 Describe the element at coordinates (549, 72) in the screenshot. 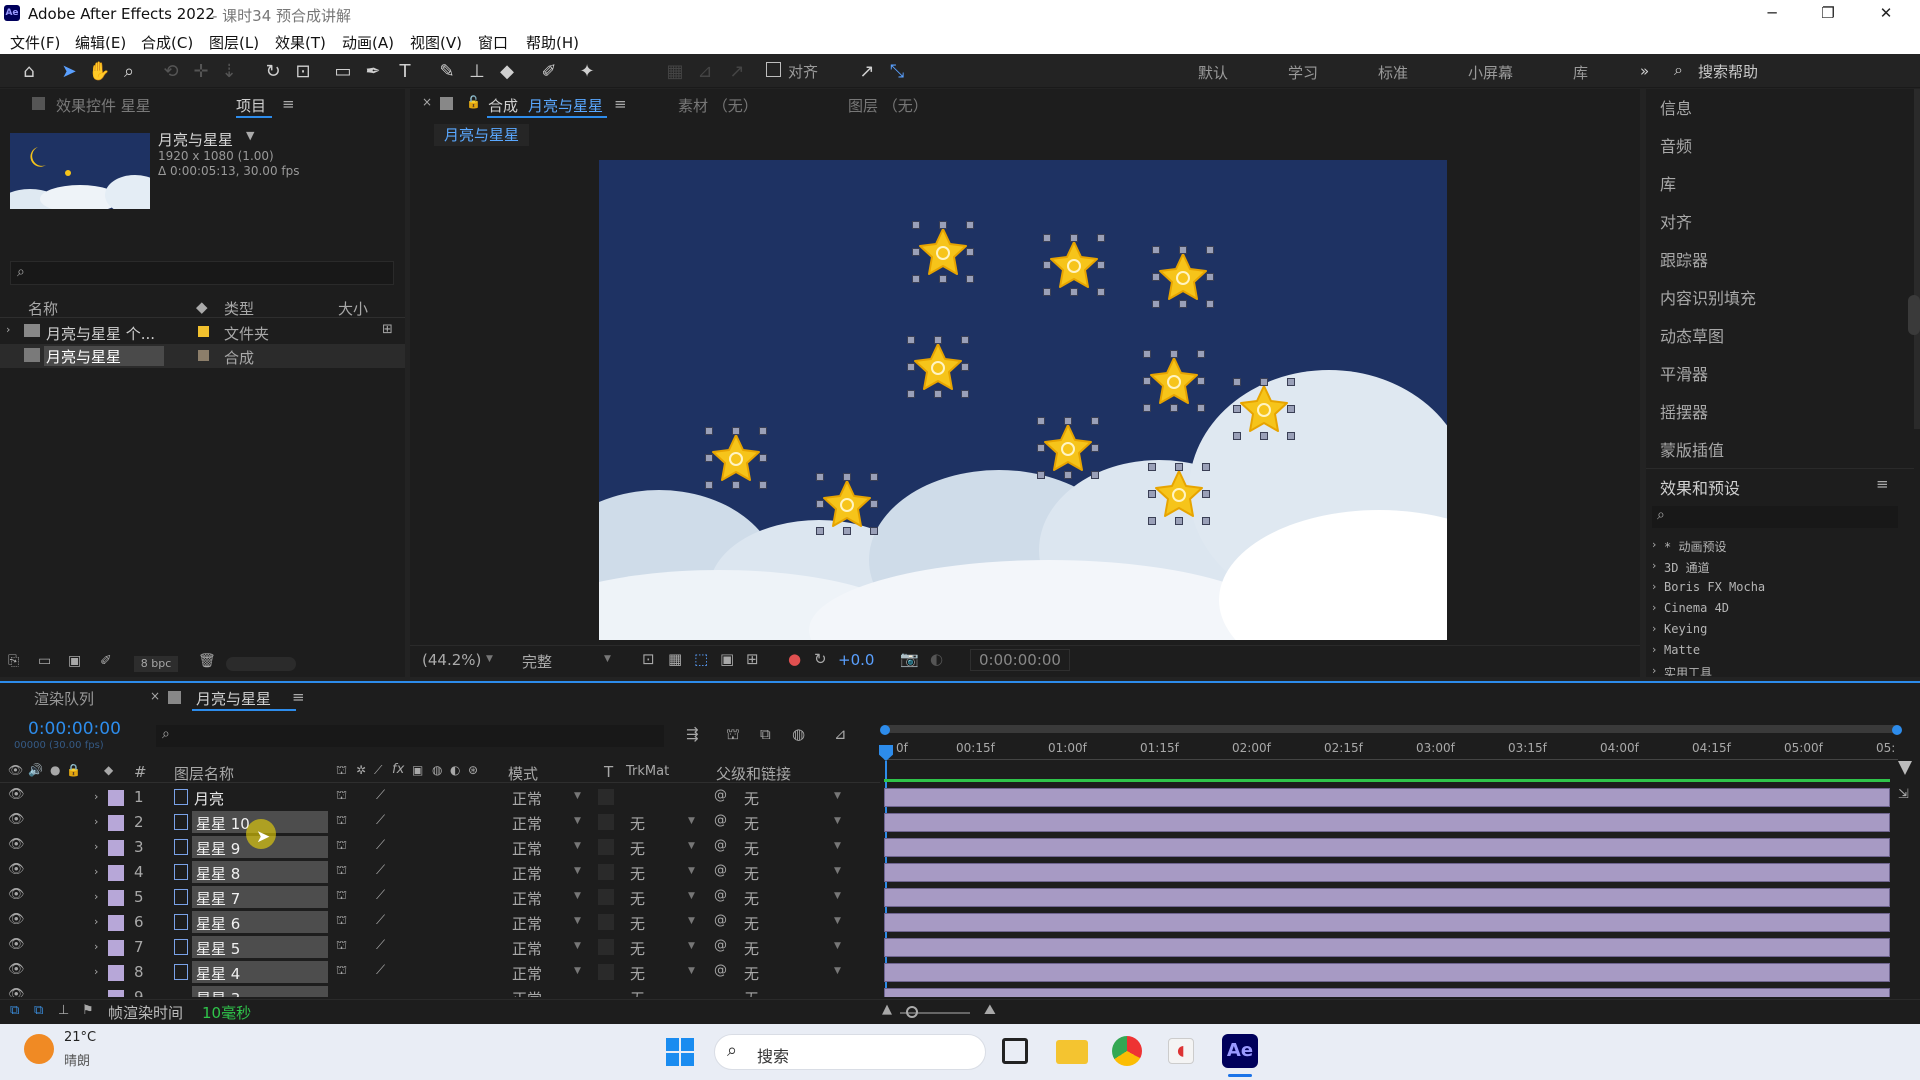

I see `roto-brush-icon: ✐` at that location.